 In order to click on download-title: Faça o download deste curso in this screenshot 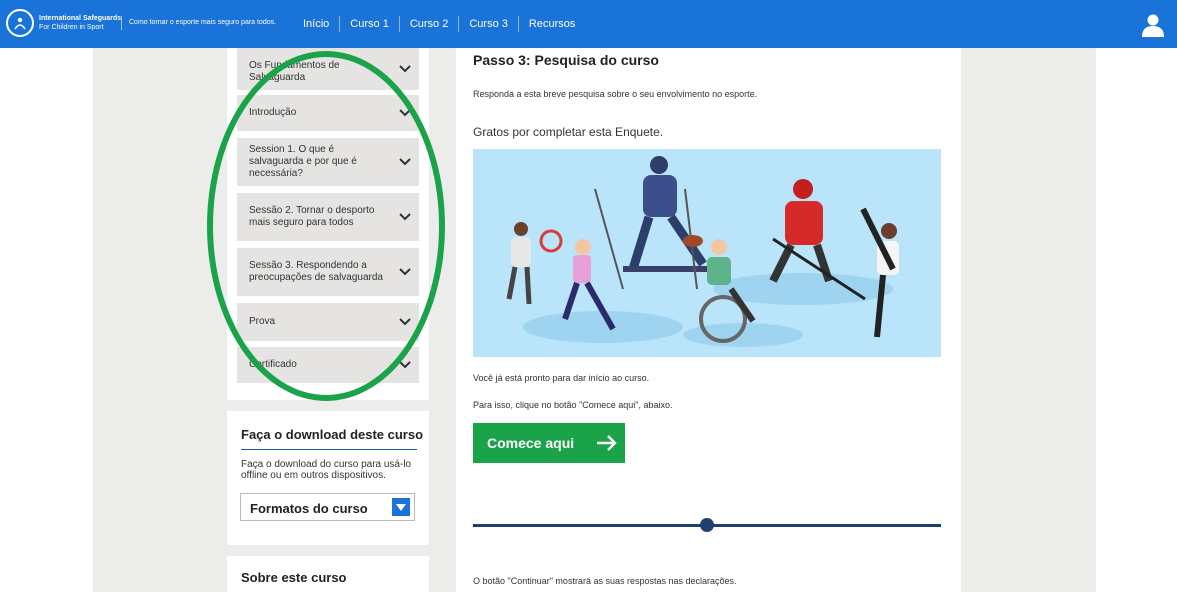, I will do `click(332, 434)`.